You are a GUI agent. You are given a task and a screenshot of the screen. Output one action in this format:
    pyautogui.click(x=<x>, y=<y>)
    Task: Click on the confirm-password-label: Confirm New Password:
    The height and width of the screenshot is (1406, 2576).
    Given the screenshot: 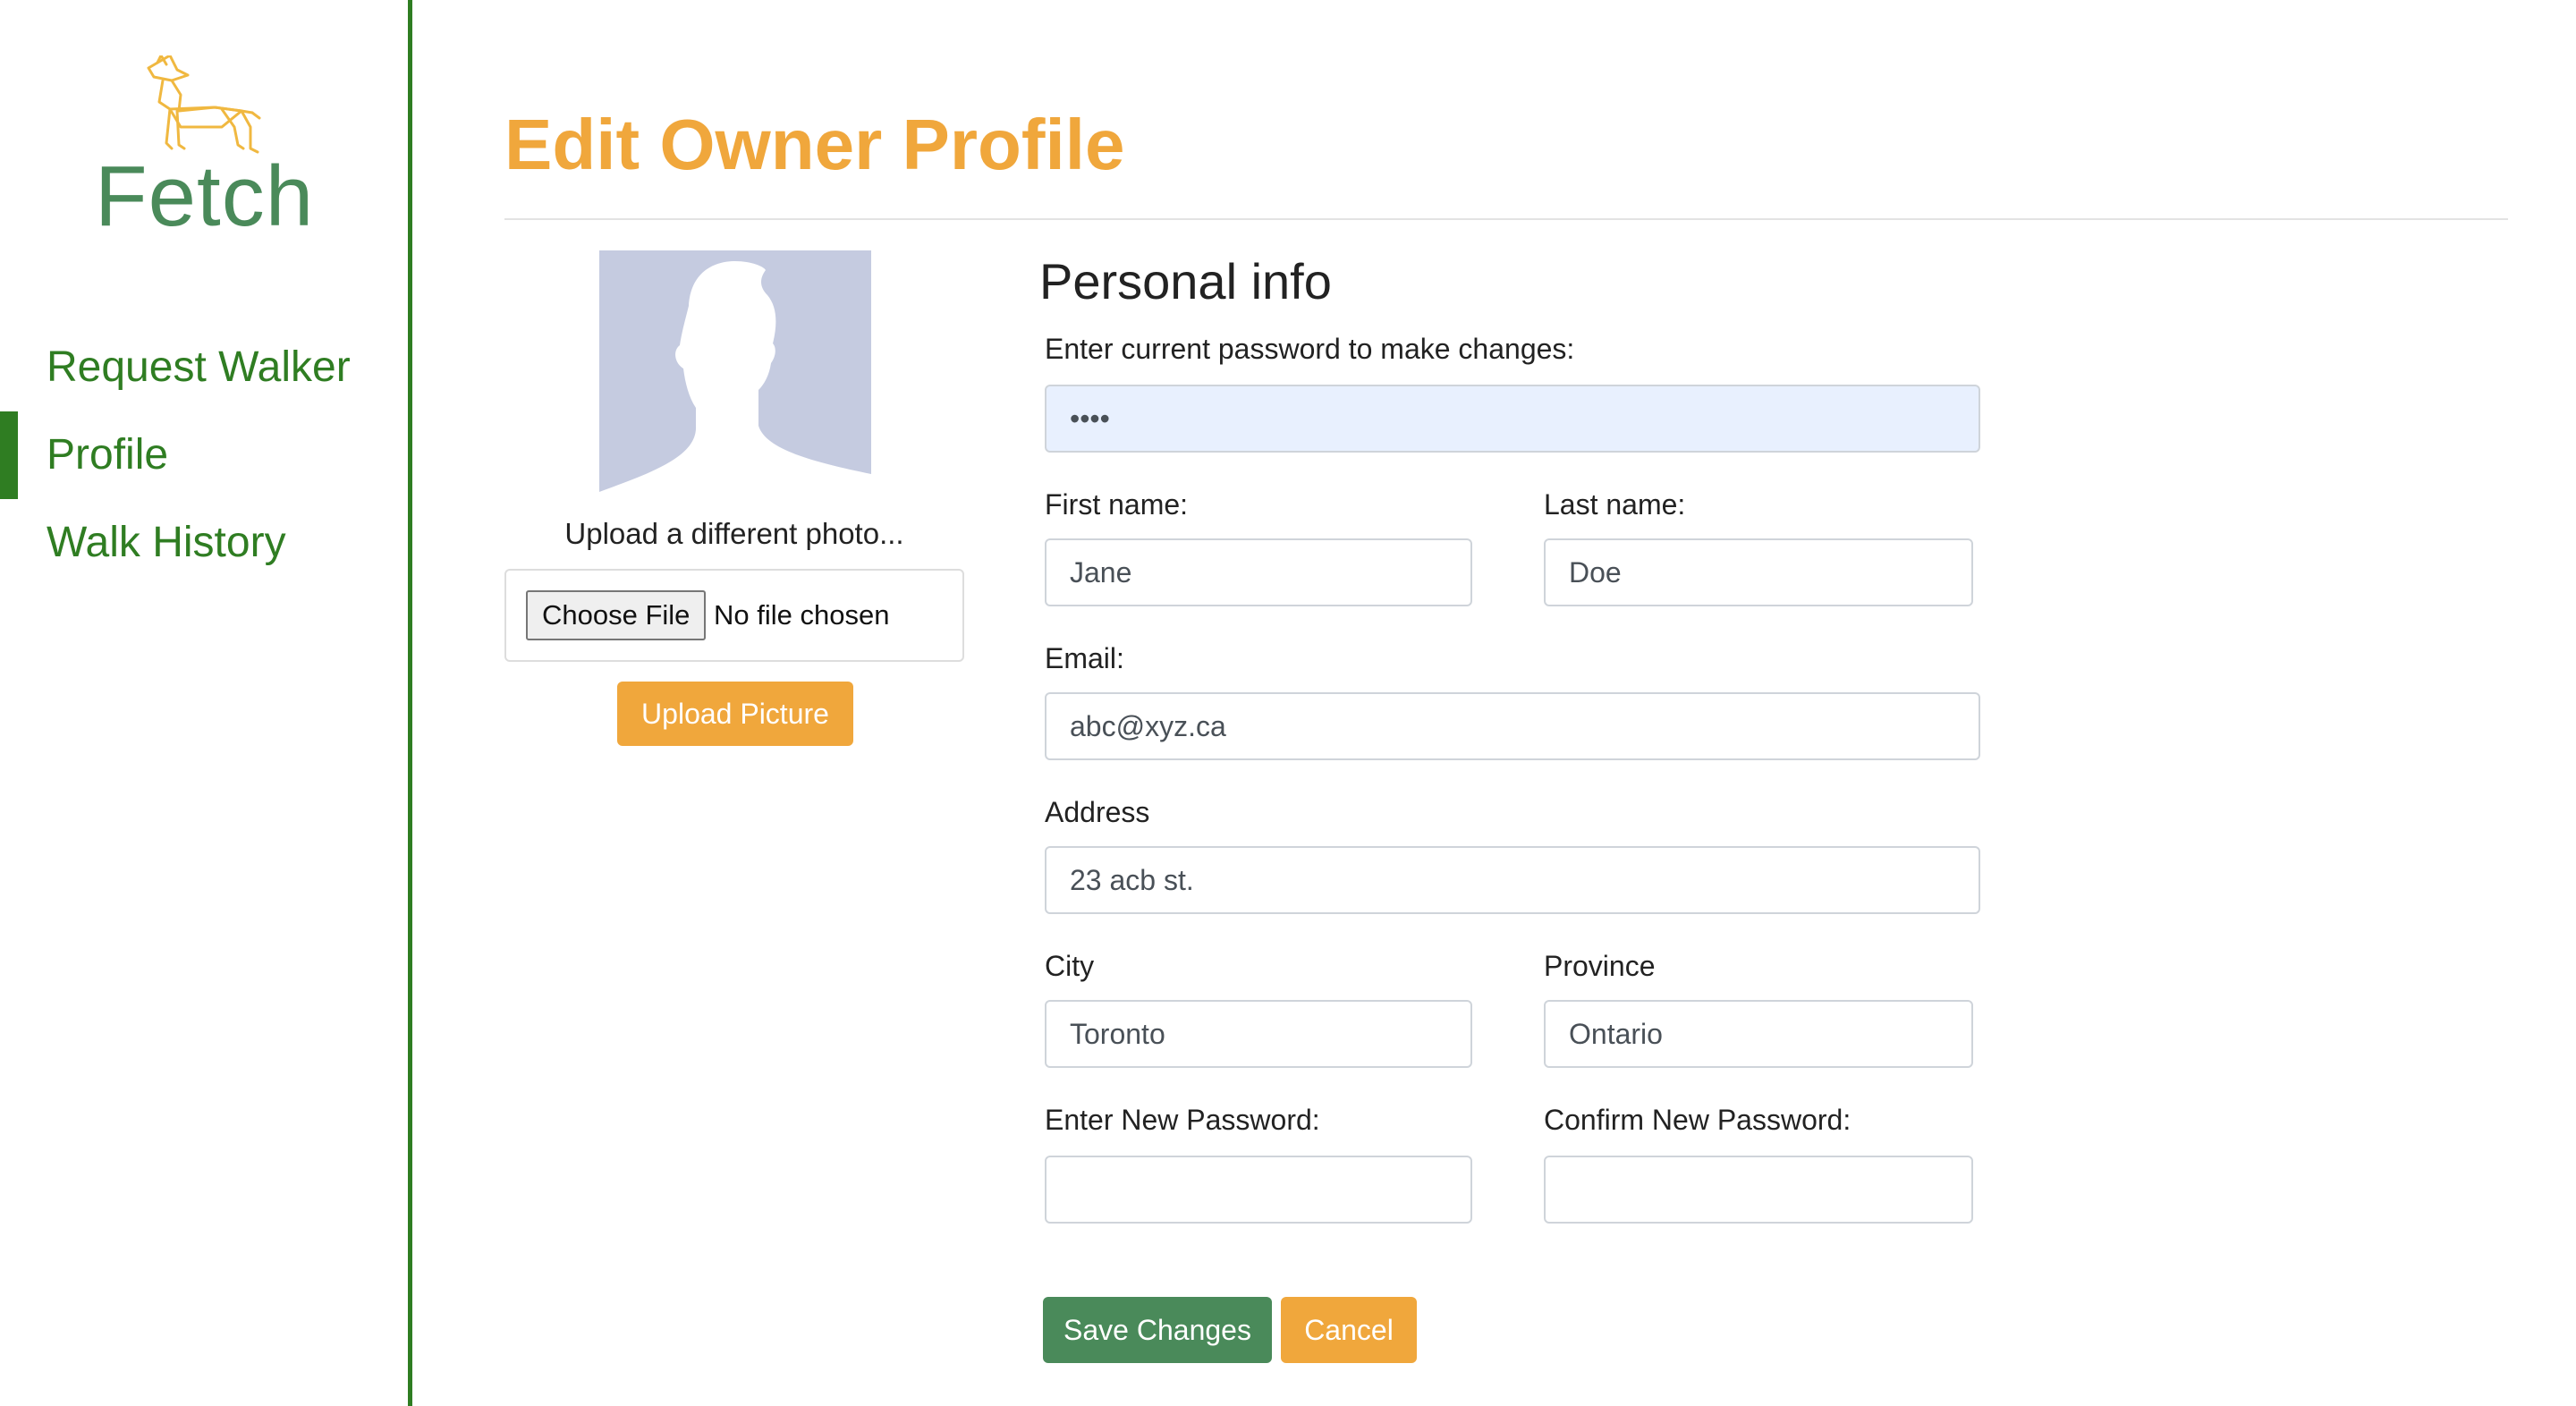 What is the action you would take?
    pyautogui.click(x=1698, y=1120)
    